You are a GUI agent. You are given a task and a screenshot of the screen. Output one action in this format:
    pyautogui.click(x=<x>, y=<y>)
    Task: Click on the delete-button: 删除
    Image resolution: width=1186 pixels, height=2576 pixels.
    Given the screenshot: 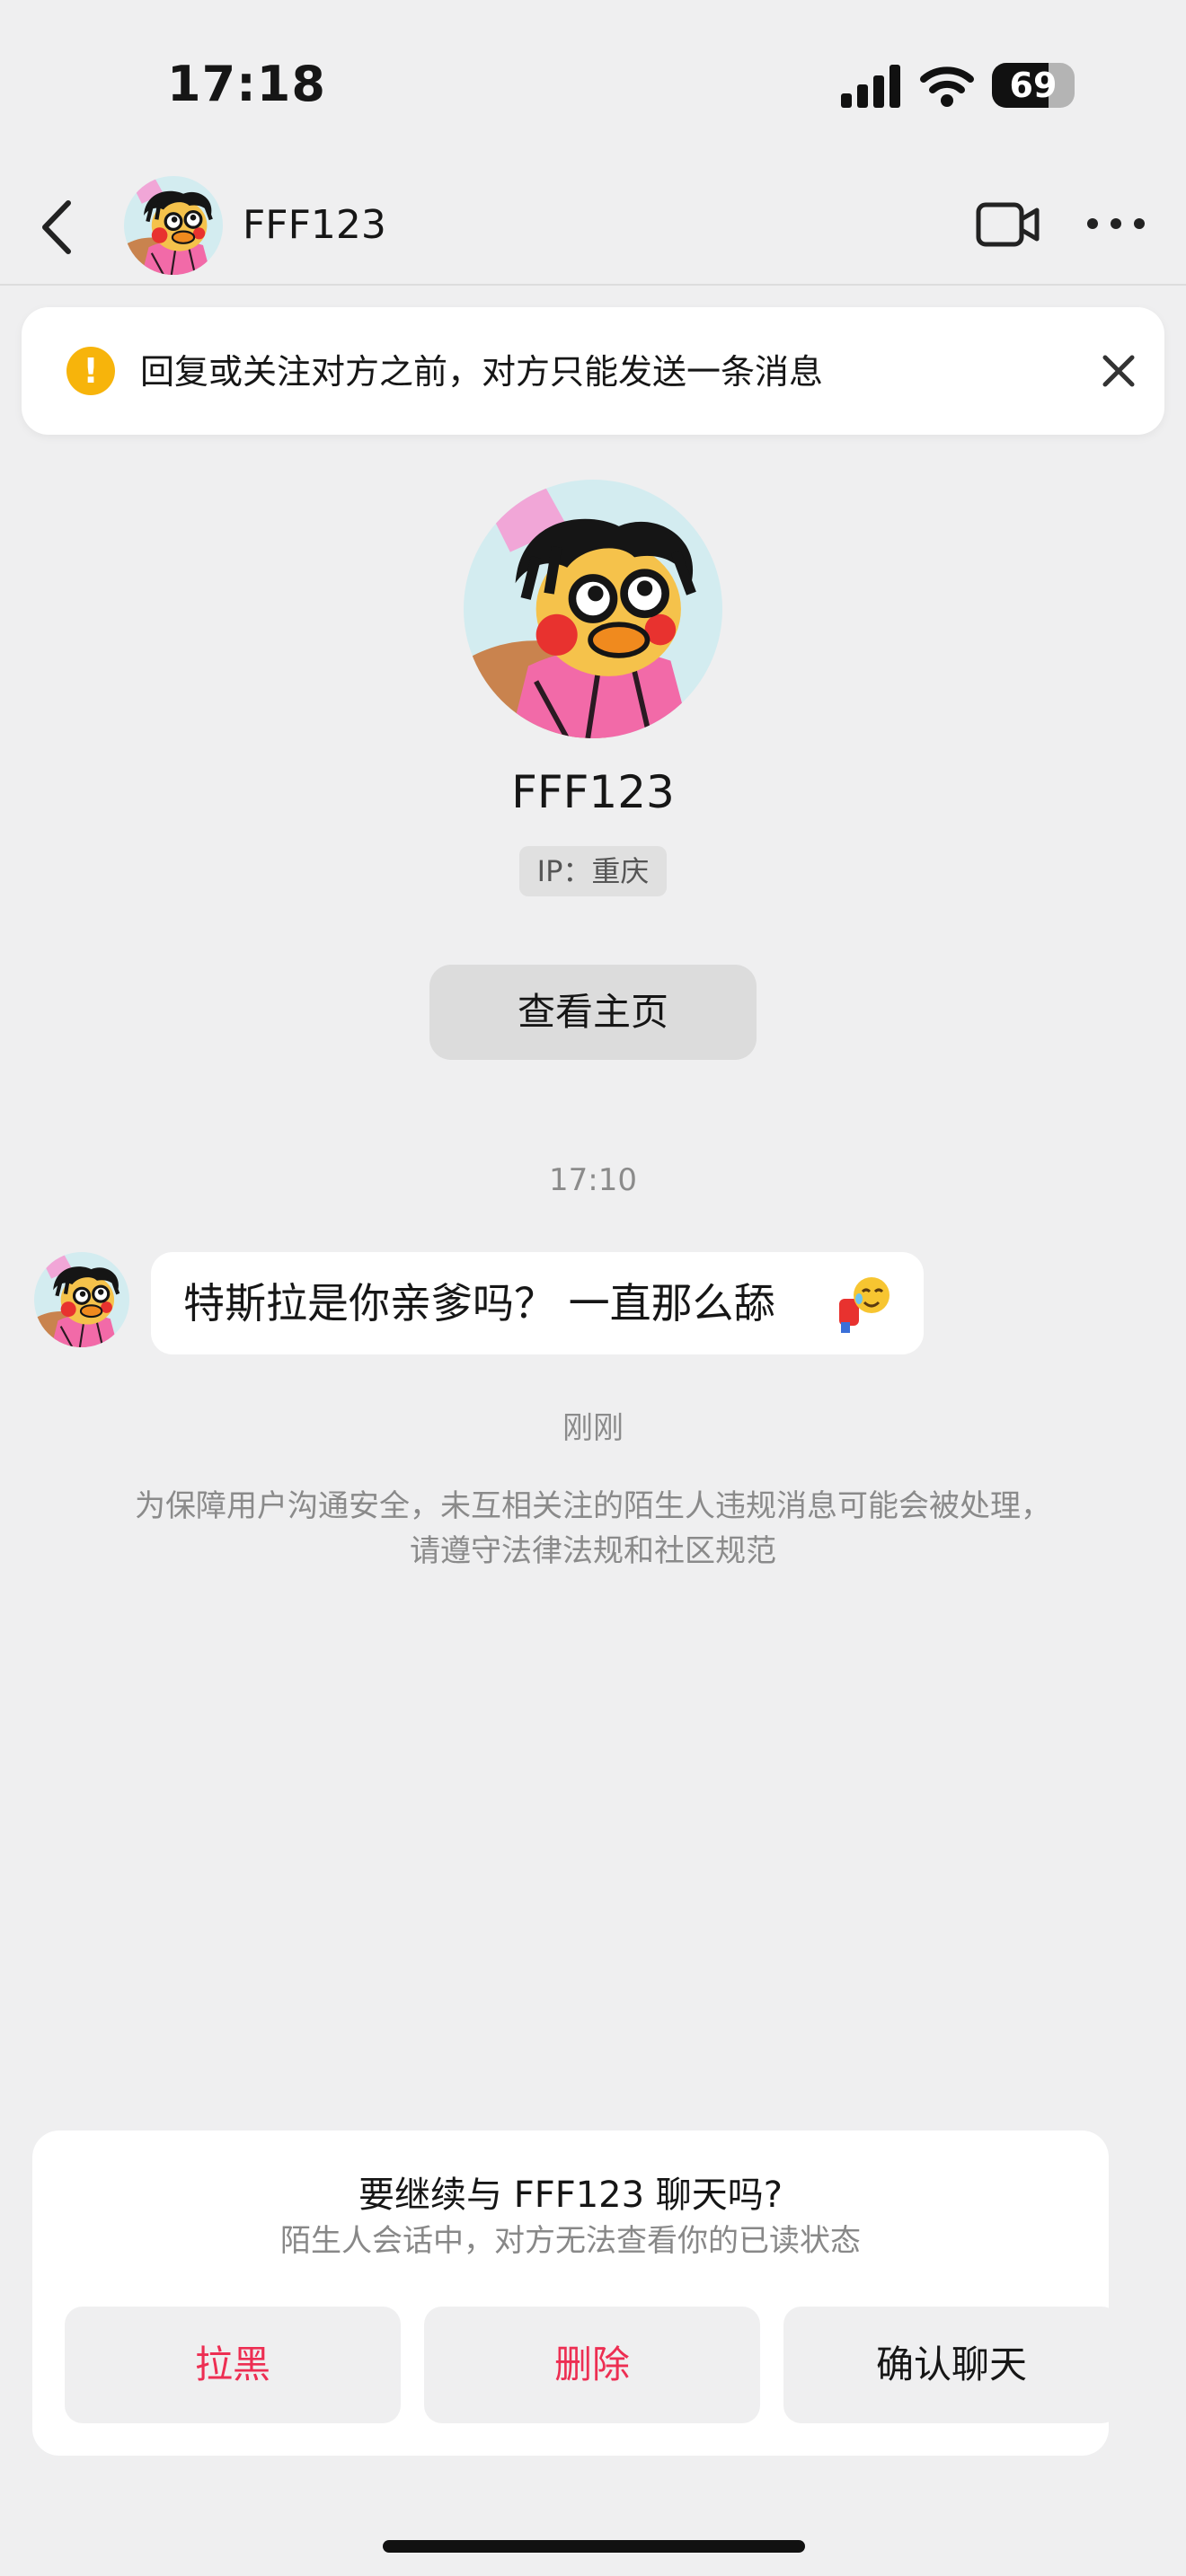 What is the action you would take?
    pyautogui.click(x=592, y=2365)
    